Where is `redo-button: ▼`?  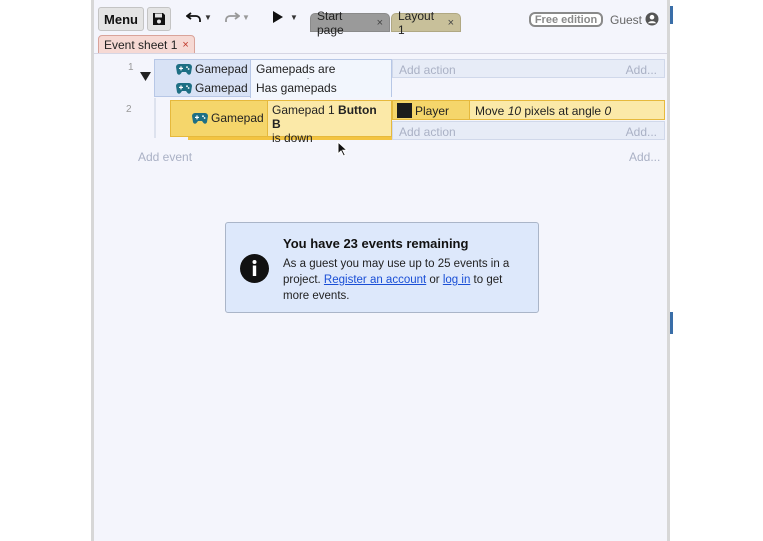
redo-button: ▼ is located at coordinates (237, 17).